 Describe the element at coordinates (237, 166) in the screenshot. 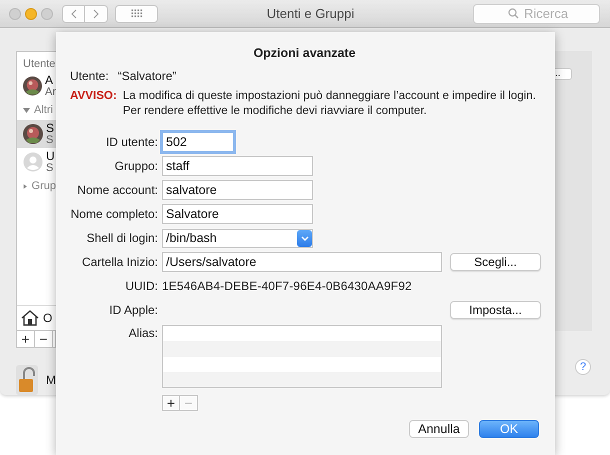

I see `text-field: staff` at that location.